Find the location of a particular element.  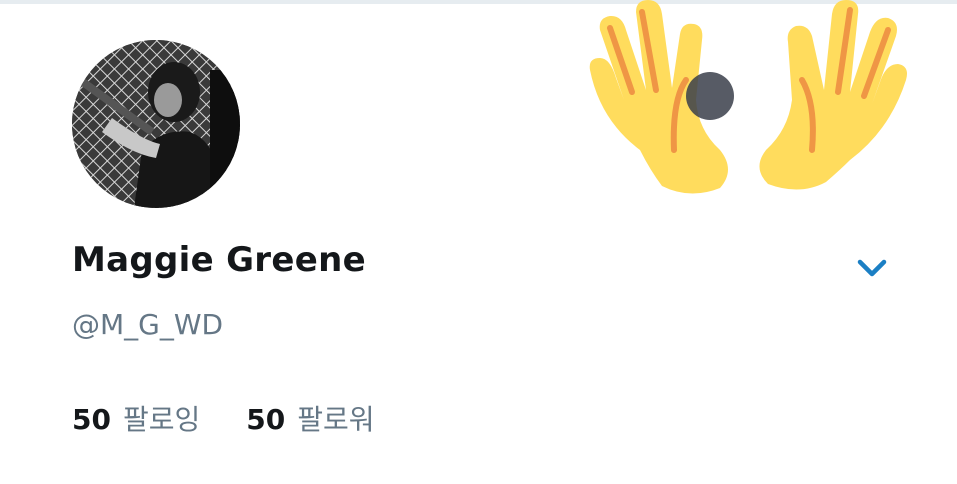

display-name: Maggie Greene is located at coordinates (219, 260).